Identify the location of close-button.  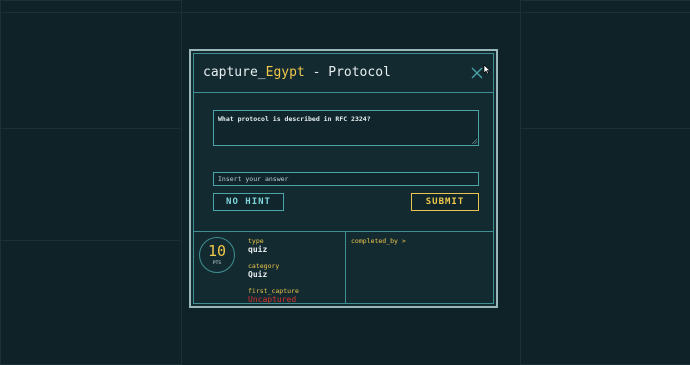
(477, 73).